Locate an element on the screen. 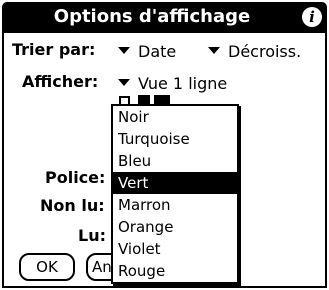 The image size is (329, 290). read-label: Lu: is located at coordinates (92, 235).